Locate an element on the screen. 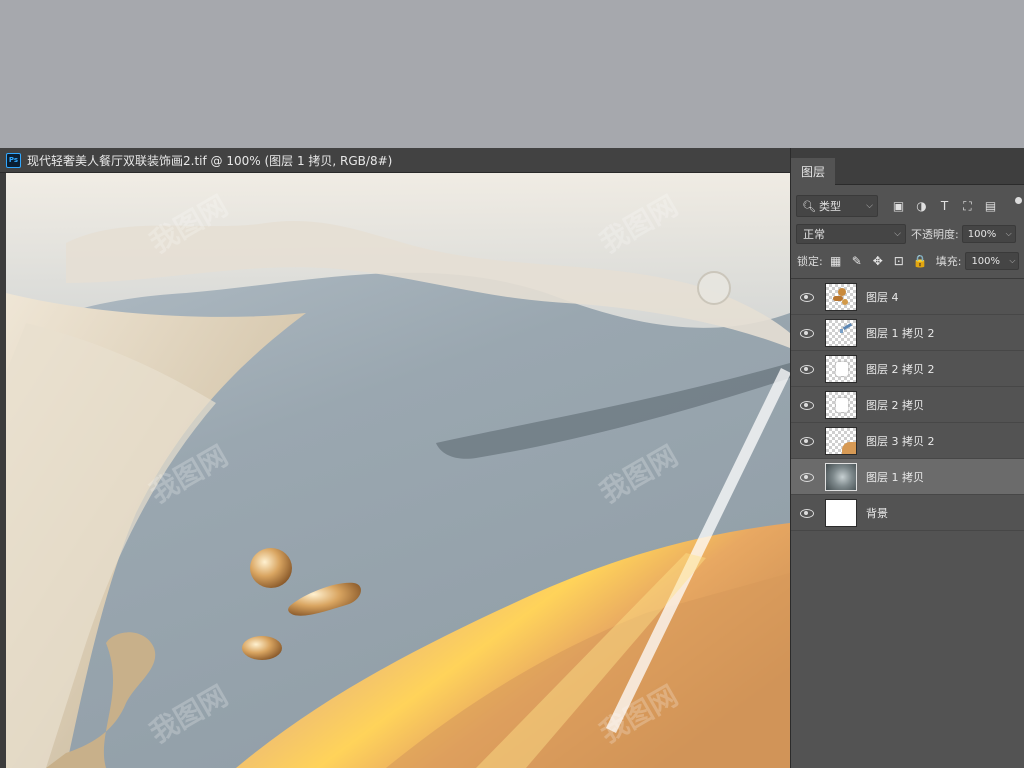 This screenshot has width=1024, height=768. blend-mode-select: 正常 ⌵ is located at coordinates (851, 234).